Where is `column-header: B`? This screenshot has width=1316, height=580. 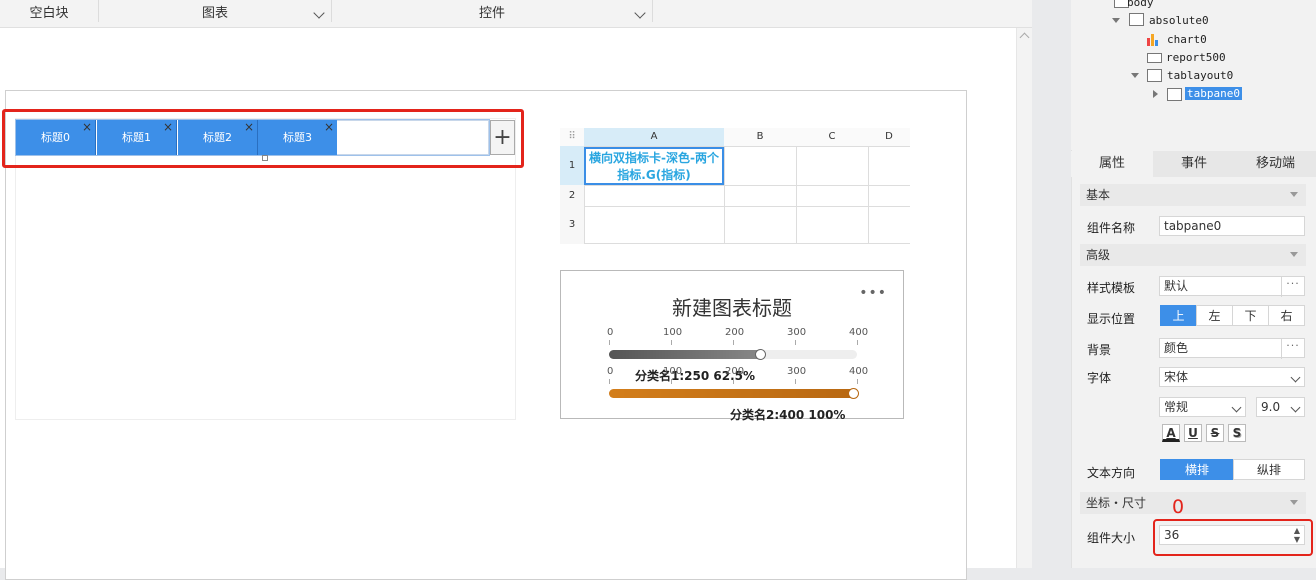 column-header: B is located at coordinates (760, 137).